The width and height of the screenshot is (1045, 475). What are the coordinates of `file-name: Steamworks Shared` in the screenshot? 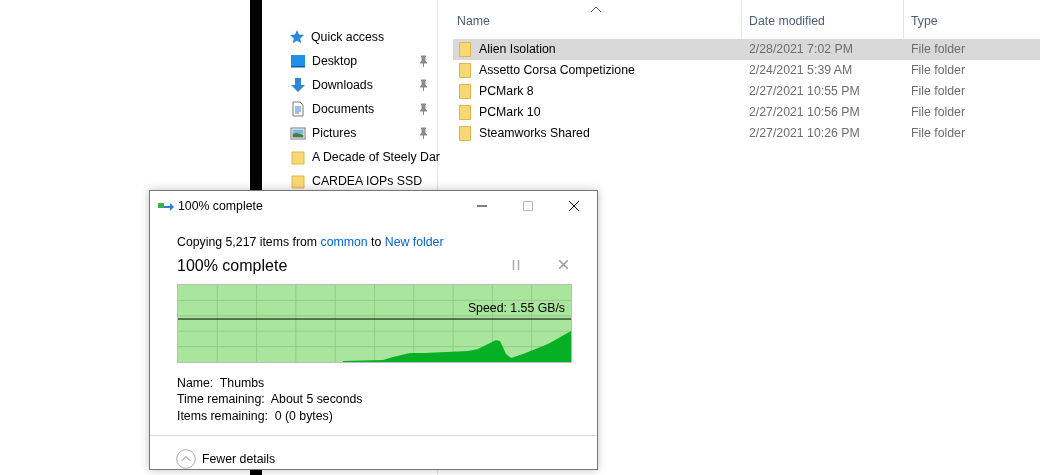 It's located at (534, 134).